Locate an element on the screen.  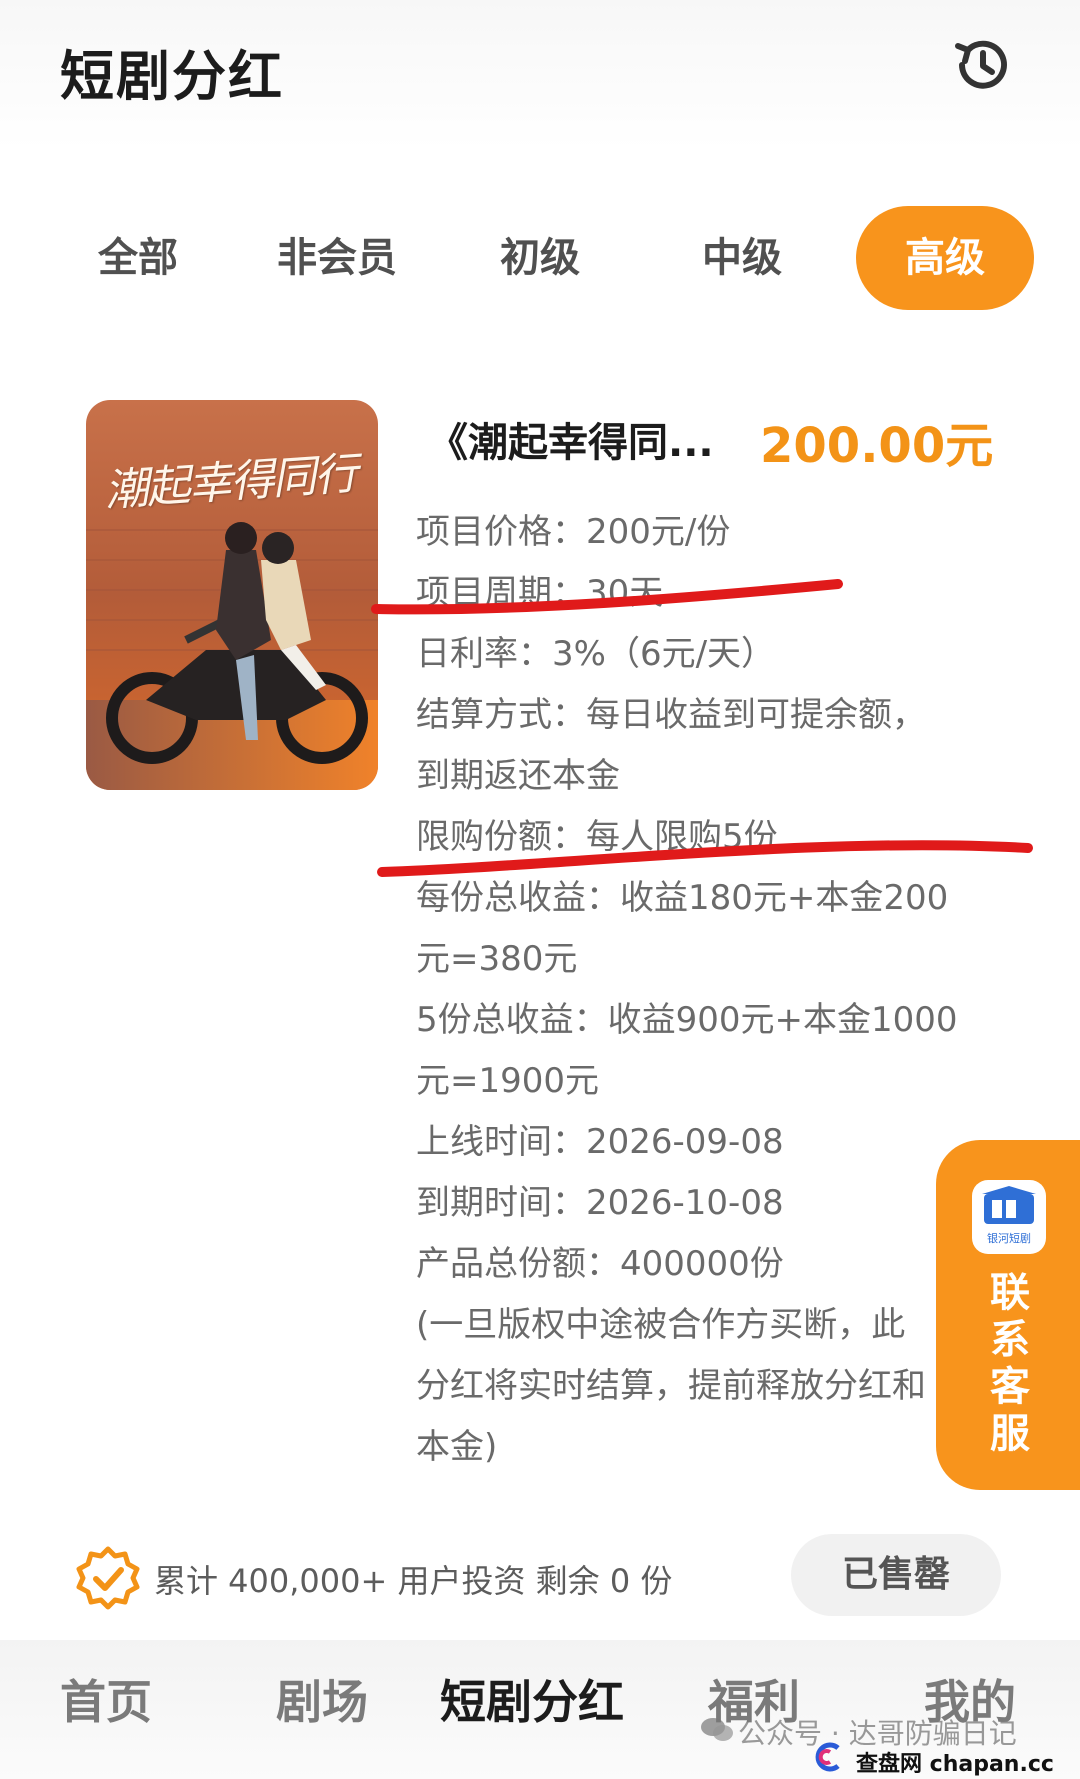
detail-line: 到期时间：2026-10-08 is located at coordinates (600, 1203).